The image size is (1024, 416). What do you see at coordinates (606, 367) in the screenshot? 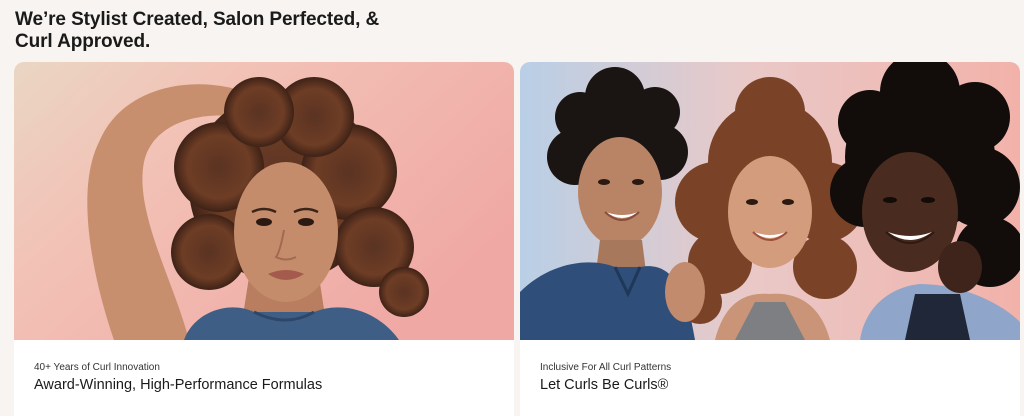
I see `card-eyebrow: Inclusive For All Curl Patterns` at bounding box center [606, 367].